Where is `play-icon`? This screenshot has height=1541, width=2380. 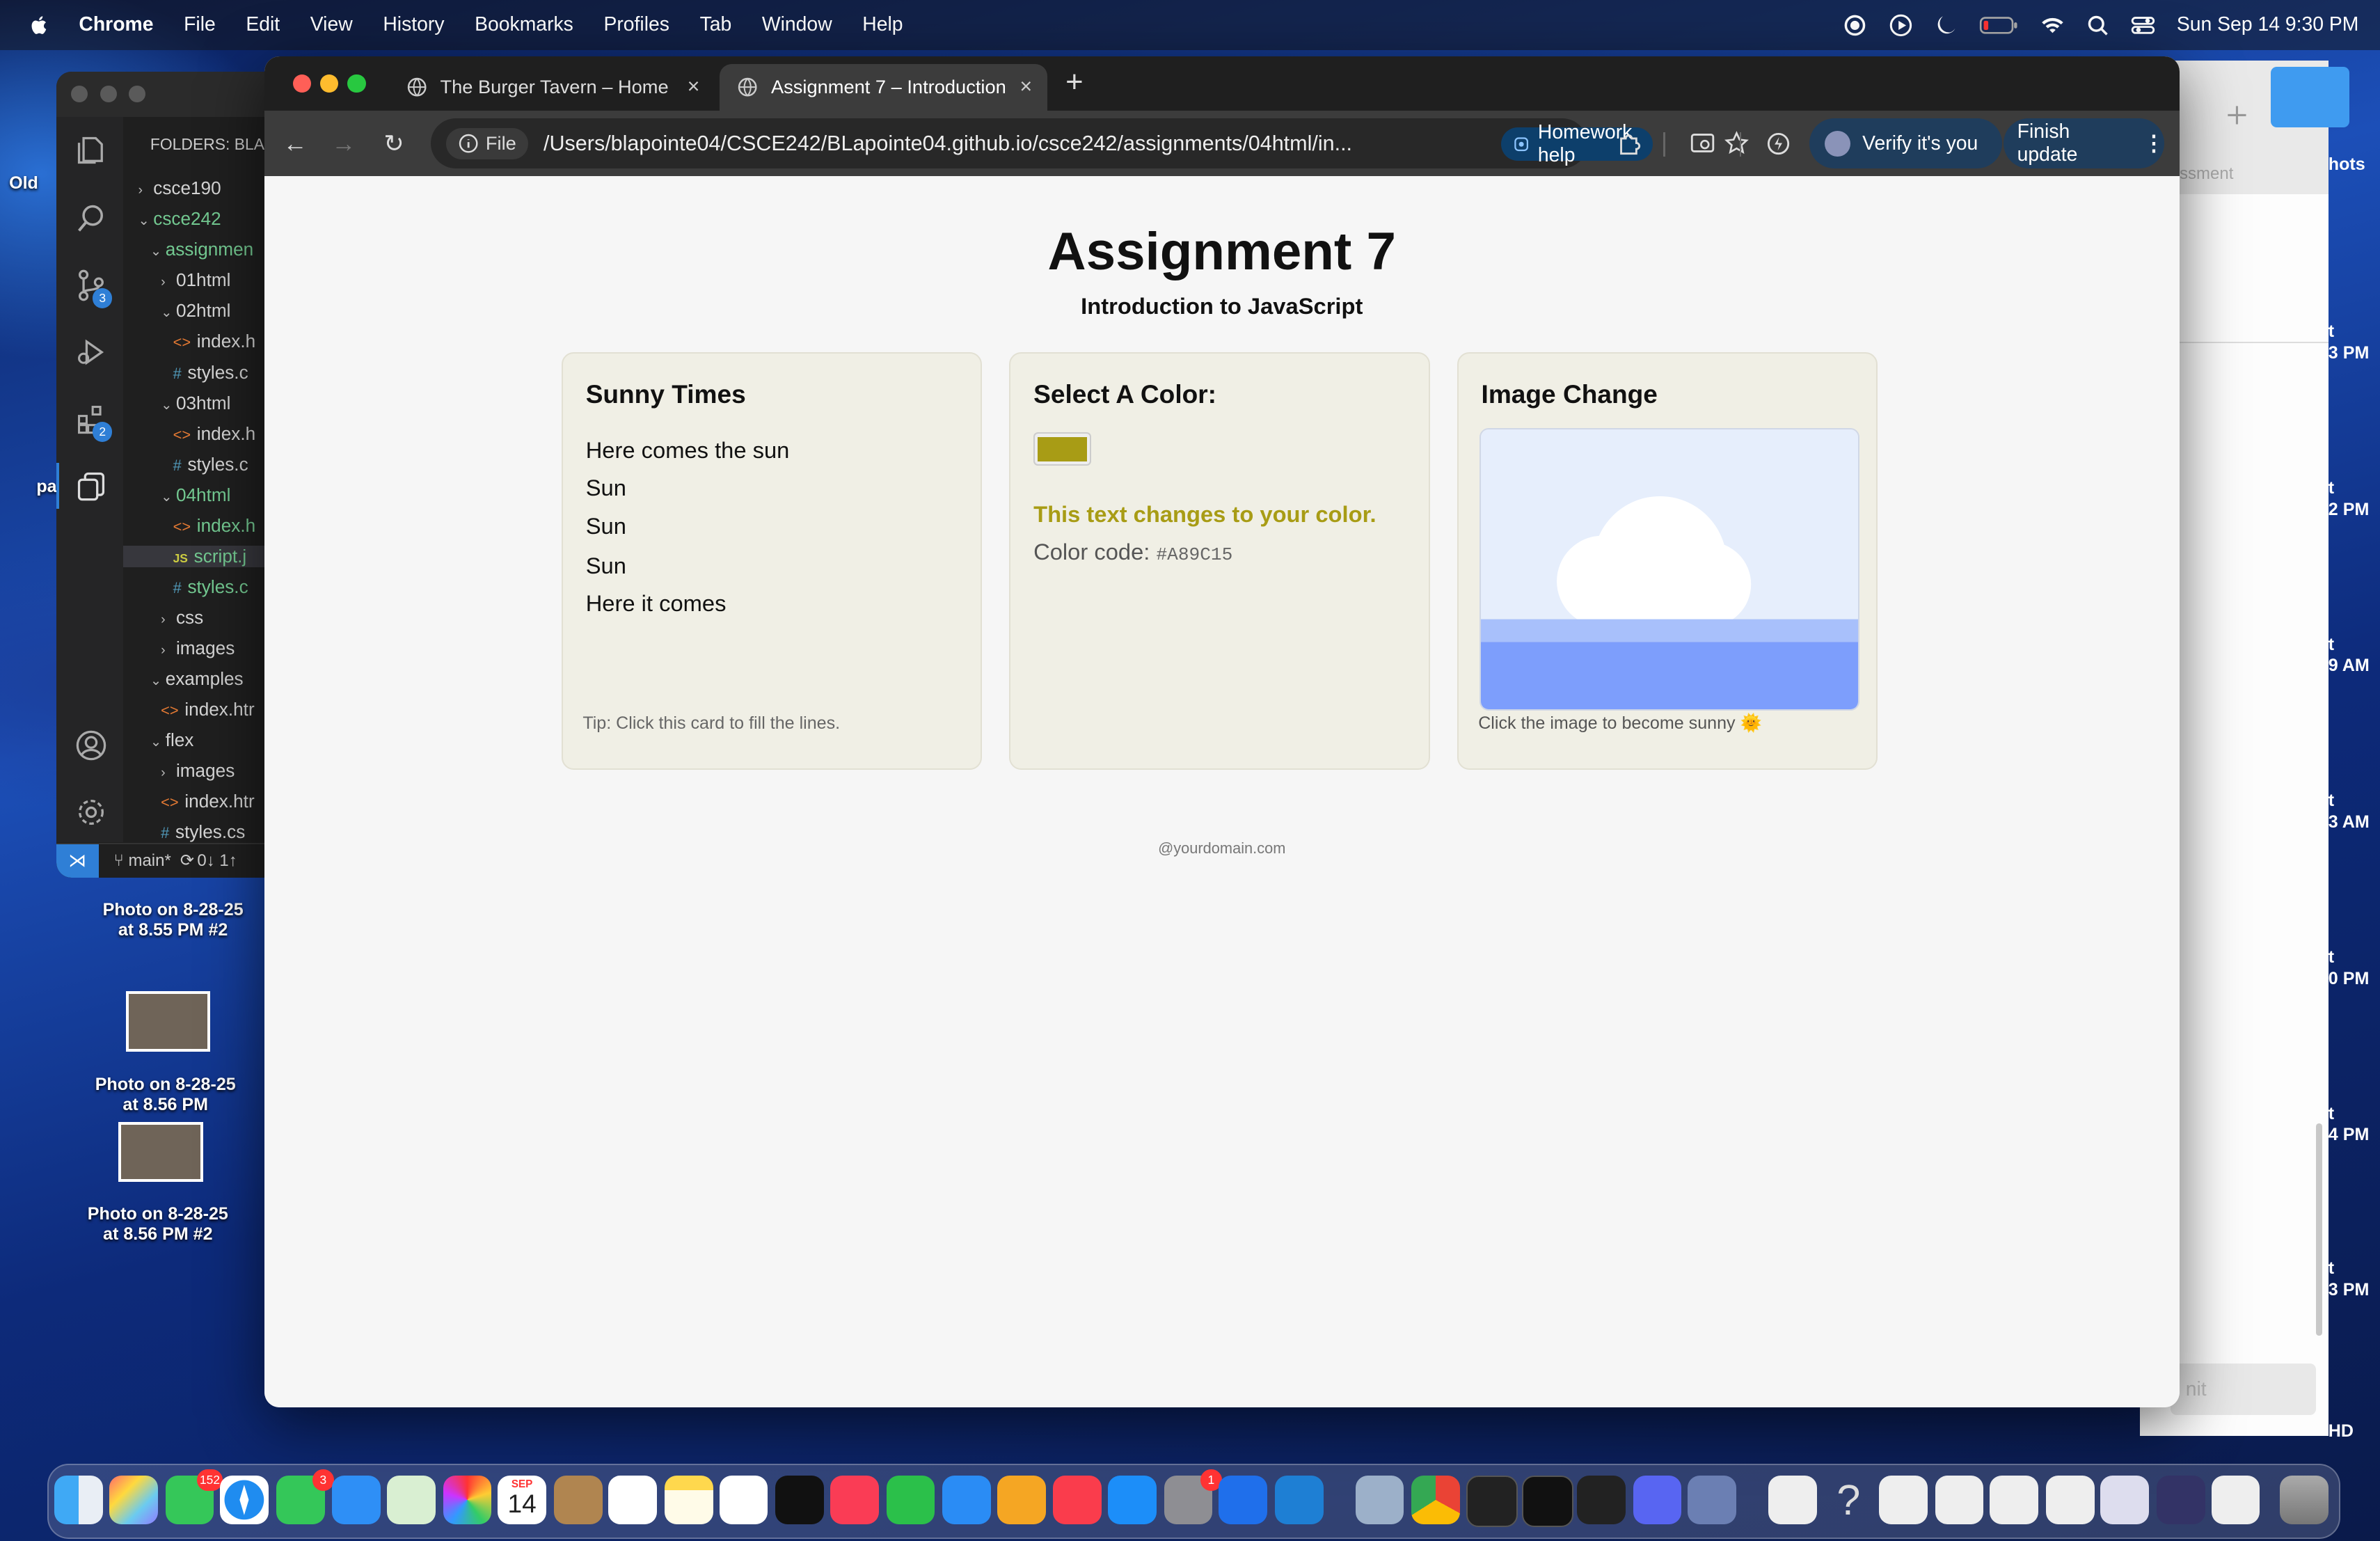
play-icon is located at coordinates (1901, 25).